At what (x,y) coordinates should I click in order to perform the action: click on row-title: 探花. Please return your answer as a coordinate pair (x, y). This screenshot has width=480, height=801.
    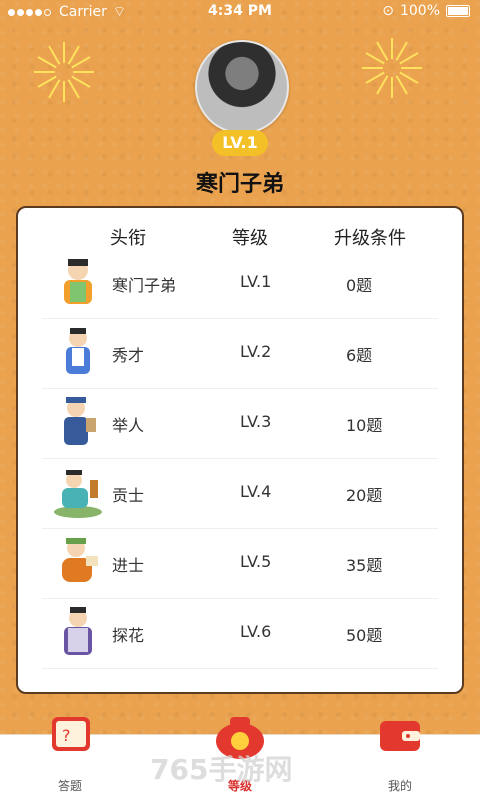
    Looking at the image, I should click on (128, 635).